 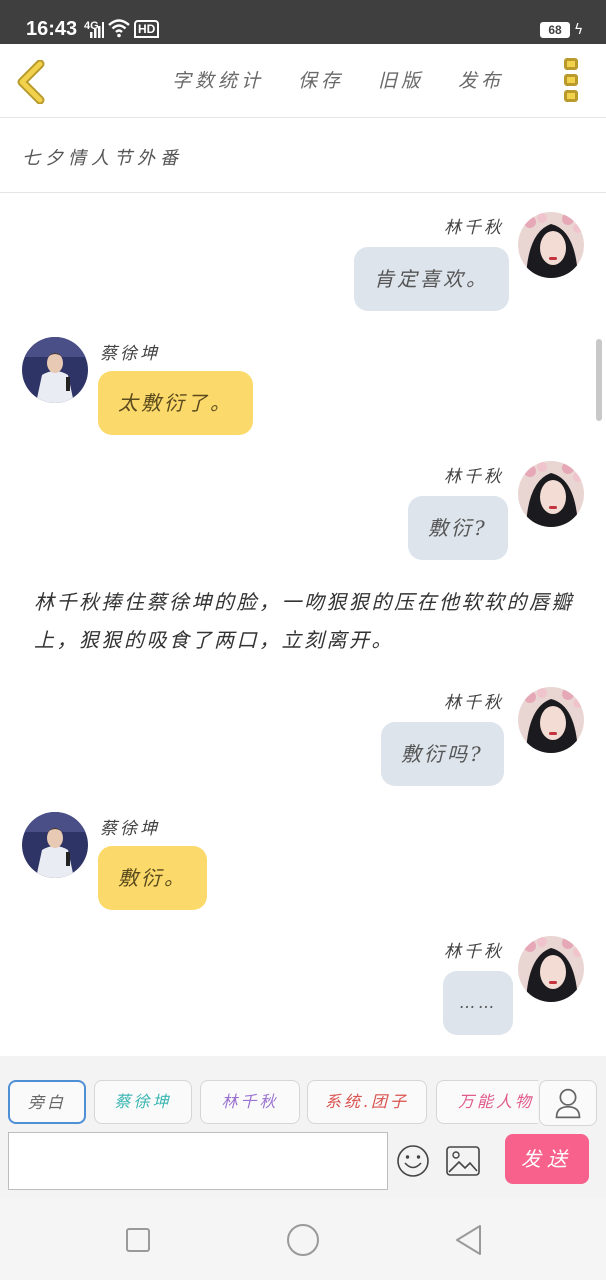 I want to click on battery-icon: 68, so click(x=555, y=30).